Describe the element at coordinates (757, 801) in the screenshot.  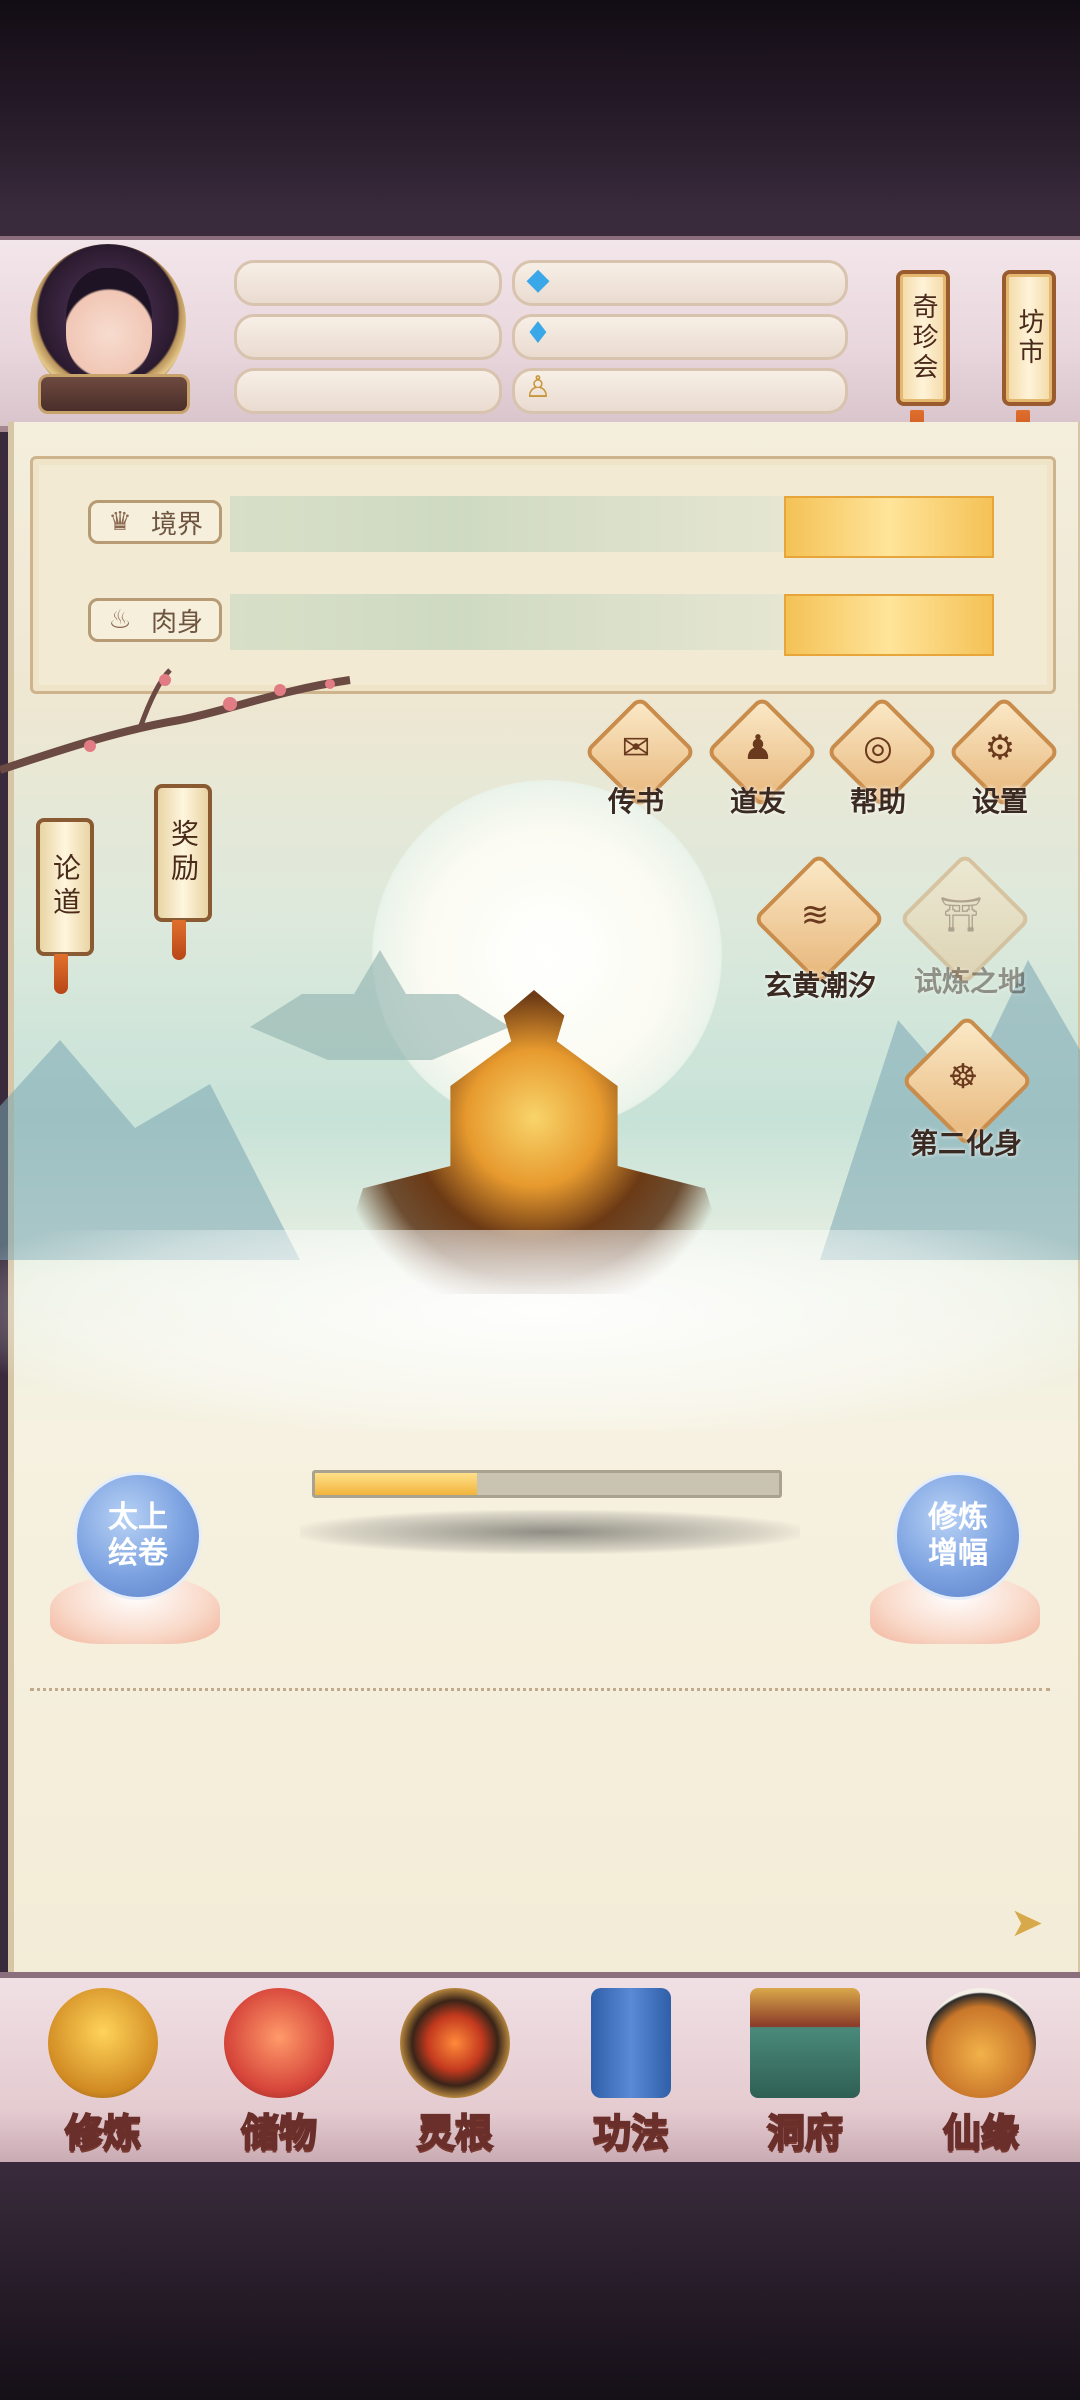
I see `friends-label: 道友` at that location.